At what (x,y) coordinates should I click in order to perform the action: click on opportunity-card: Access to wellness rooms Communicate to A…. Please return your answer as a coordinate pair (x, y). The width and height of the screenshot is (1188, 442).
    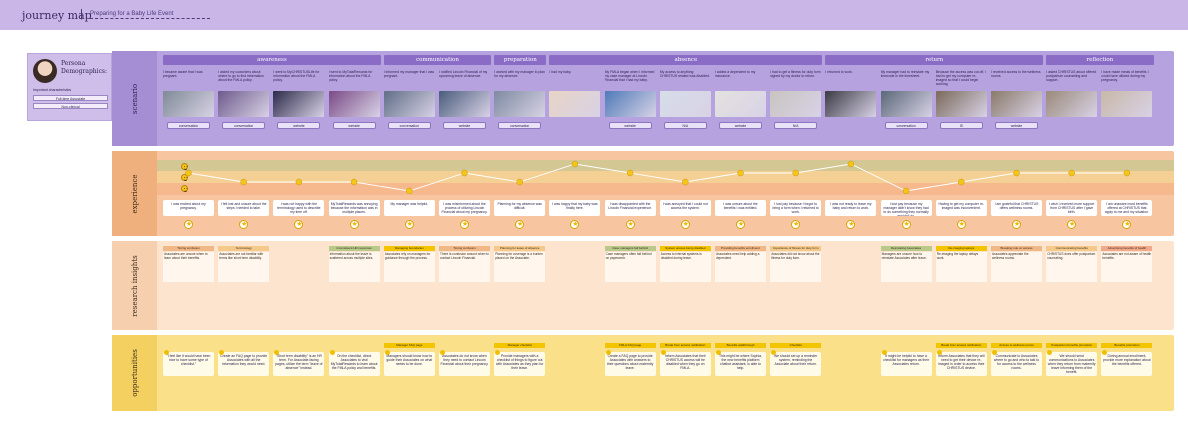
    Looking at the image, I should click on (1016, 374).